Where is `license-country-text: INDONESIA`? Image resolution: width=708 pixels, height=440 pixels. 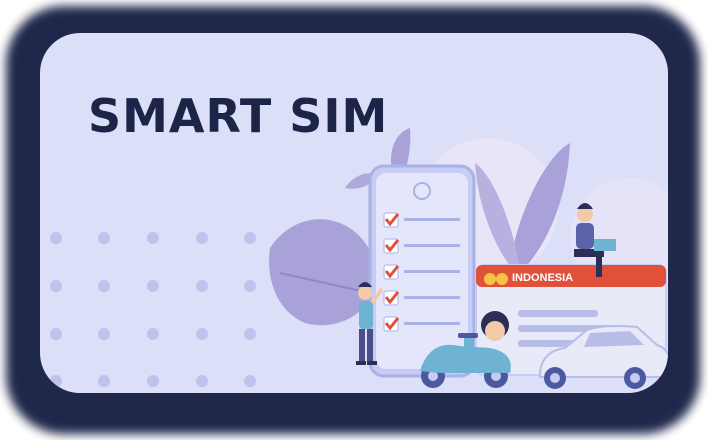 license-country-text: INDONESIA is located at coordinates (542, 278).